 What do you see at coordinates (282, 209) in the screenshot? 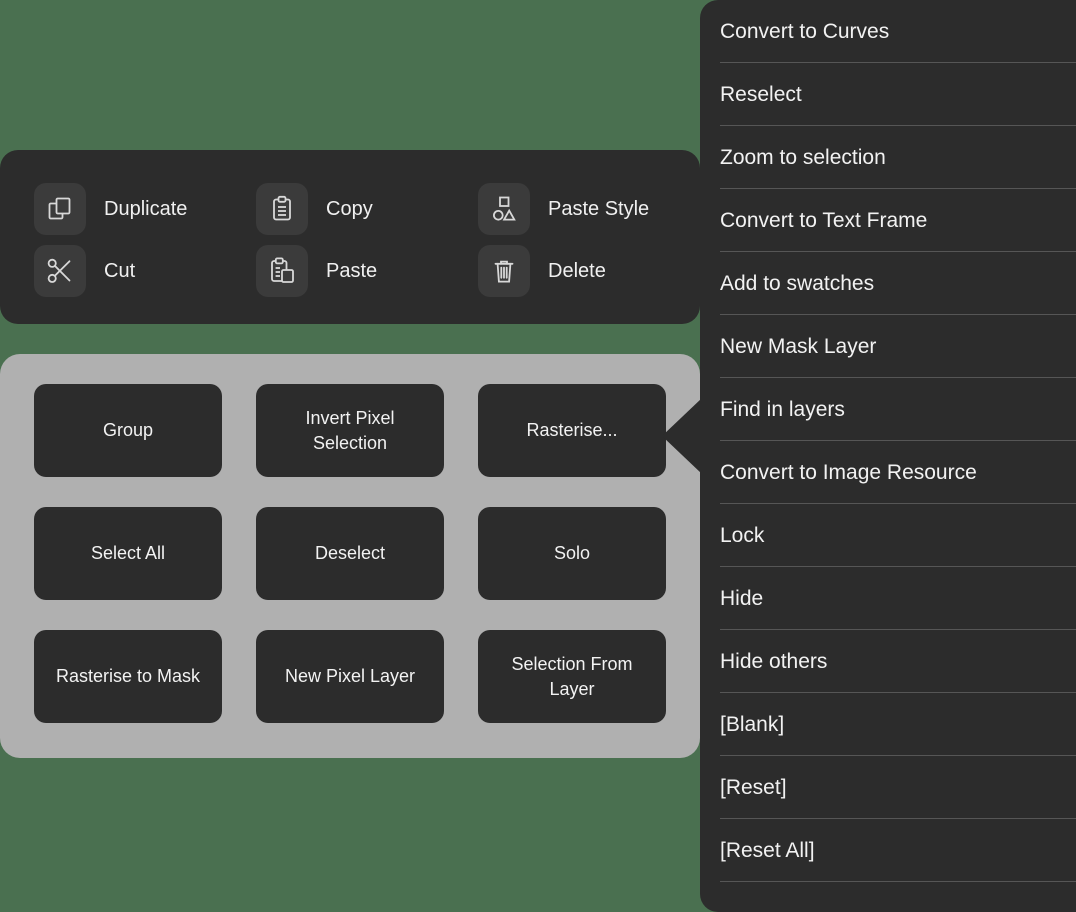
I see `clipboard-copy-icon` at bounding box center [282, 209].